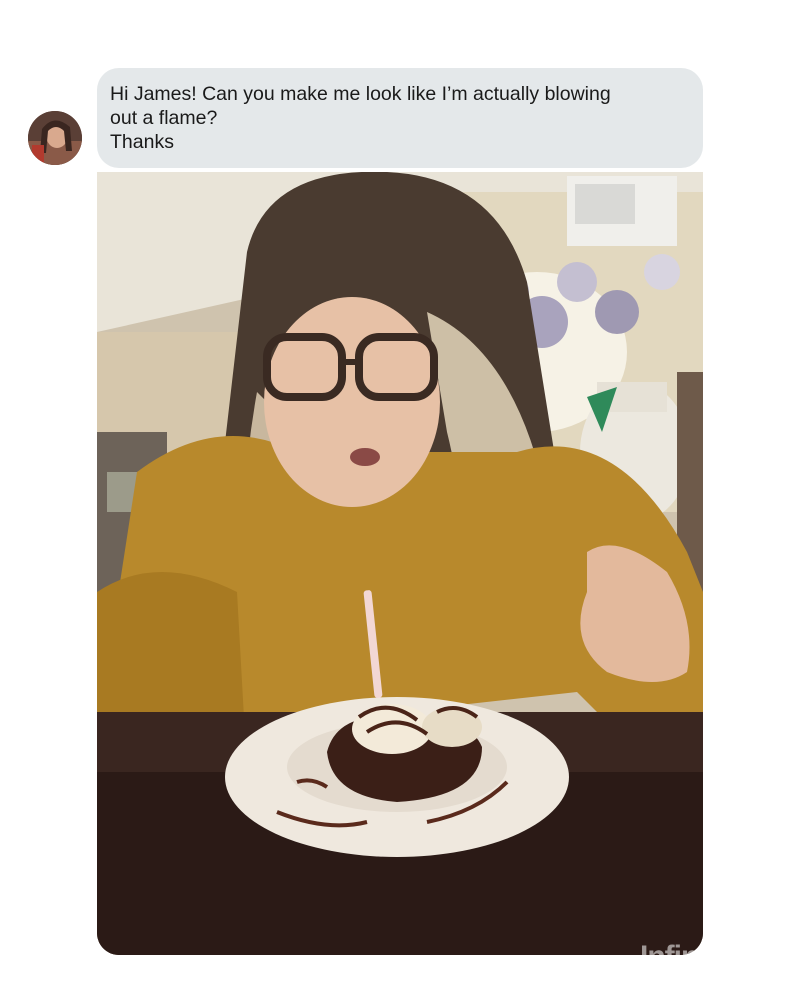 The width and height of the screenshot is (800, 1000). I want to click on message-line-3: Thanks, so click(142, 142).